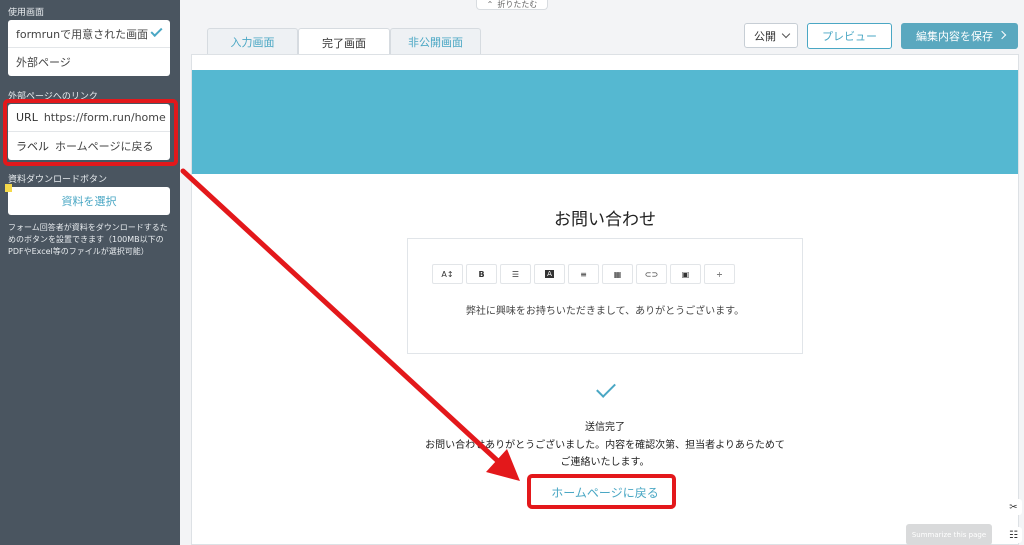 The image size is (1024, 545). I want to click on scissors-icon: ✂, so click(1013, 507).